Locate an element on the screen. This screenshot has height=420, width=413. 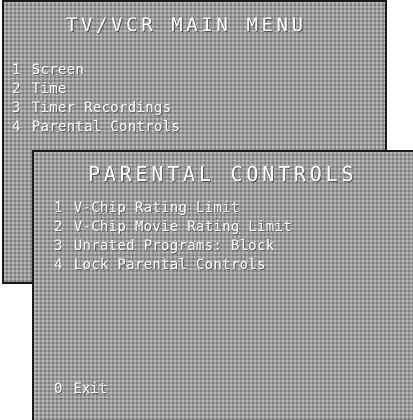
menu-item-label: Parental Controls is located at coordinates (106, 127).